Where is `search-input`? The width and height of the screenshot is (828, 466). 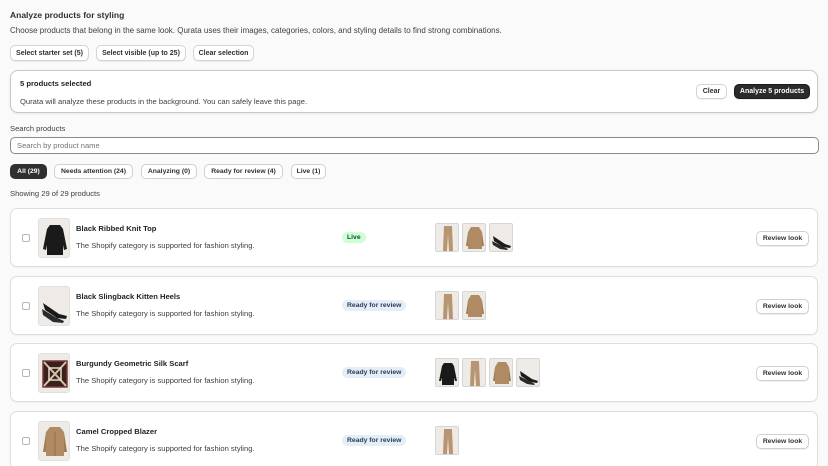
search-input is located at coordinates (414, 145).